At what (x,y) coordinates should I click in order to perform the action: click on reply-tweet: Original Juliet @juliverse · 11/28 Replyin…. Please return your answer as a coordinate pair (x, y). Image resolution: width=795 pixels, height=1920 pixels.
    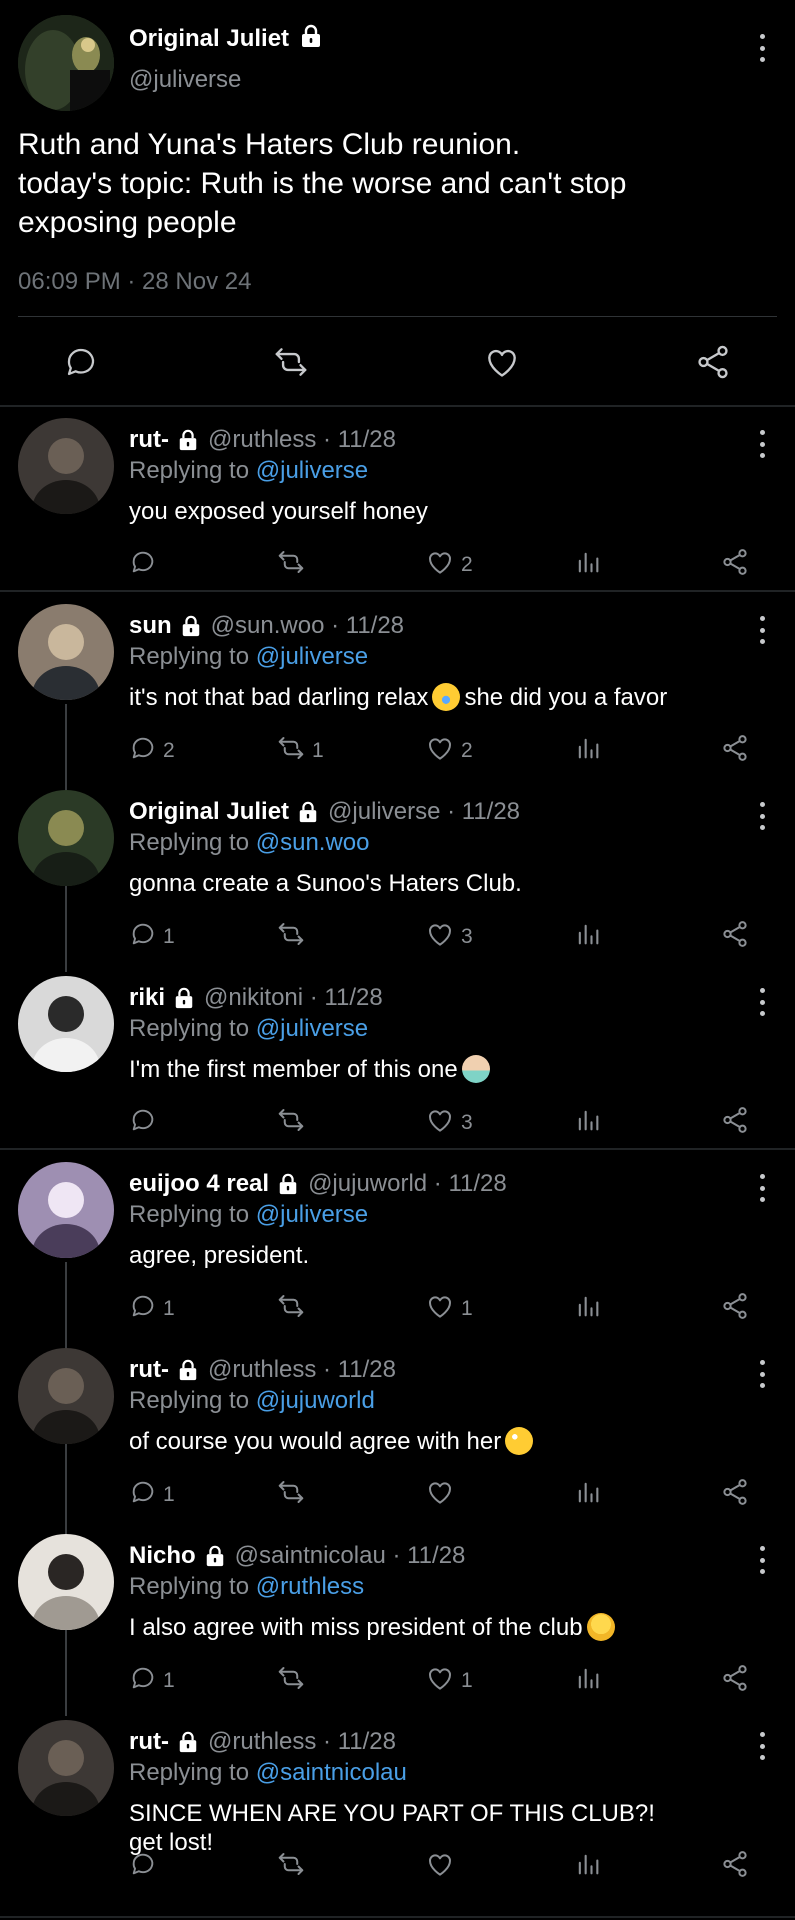
    Looking at the image, I should click on (397, 871).